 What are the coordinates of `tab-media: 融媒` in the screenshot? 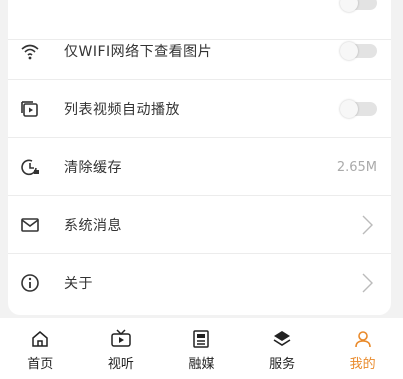 It's located at (201, 348).